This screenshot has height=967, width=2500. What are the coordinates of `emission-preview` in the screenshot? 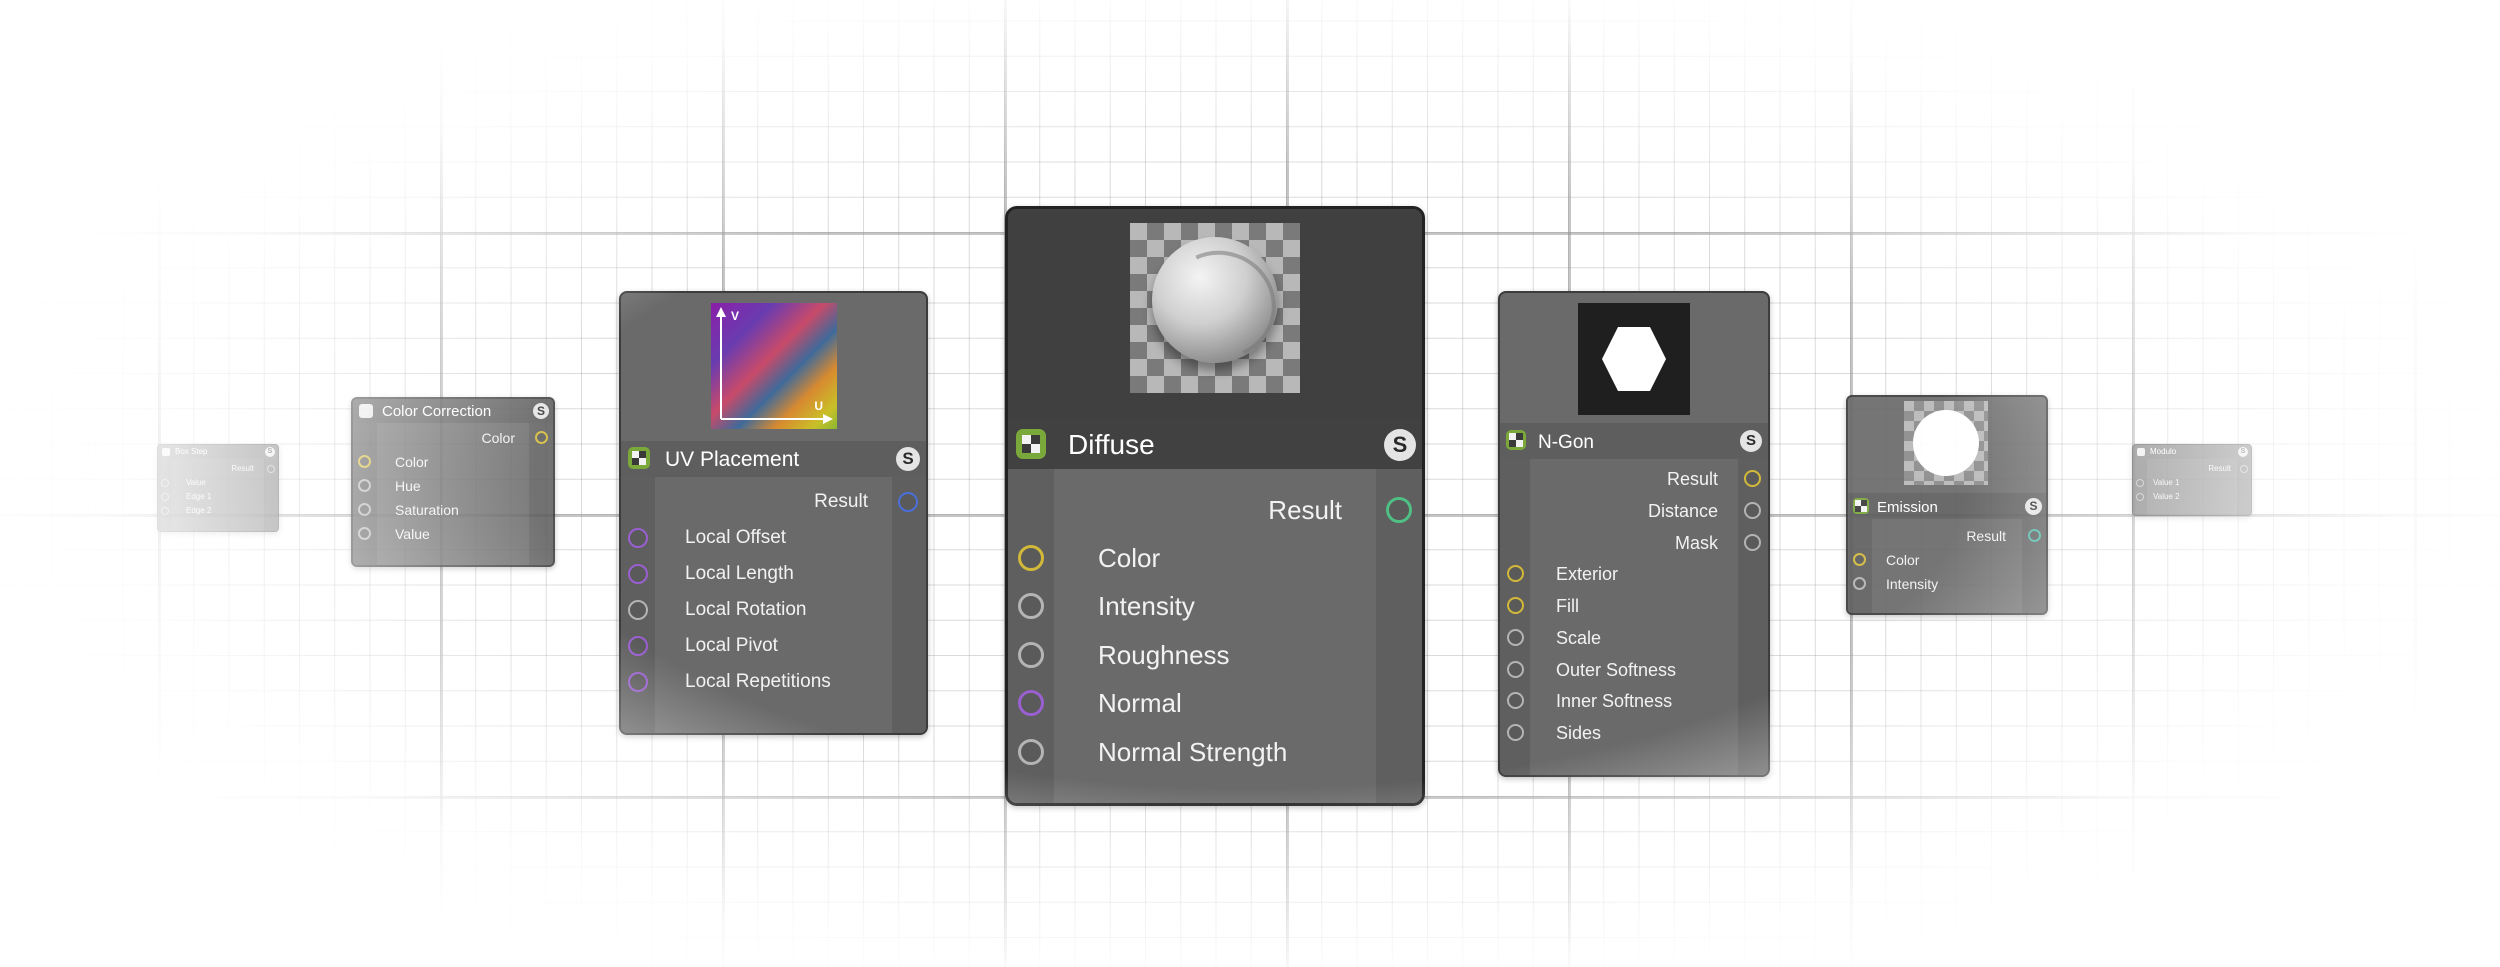 It's located at (1946, 443).